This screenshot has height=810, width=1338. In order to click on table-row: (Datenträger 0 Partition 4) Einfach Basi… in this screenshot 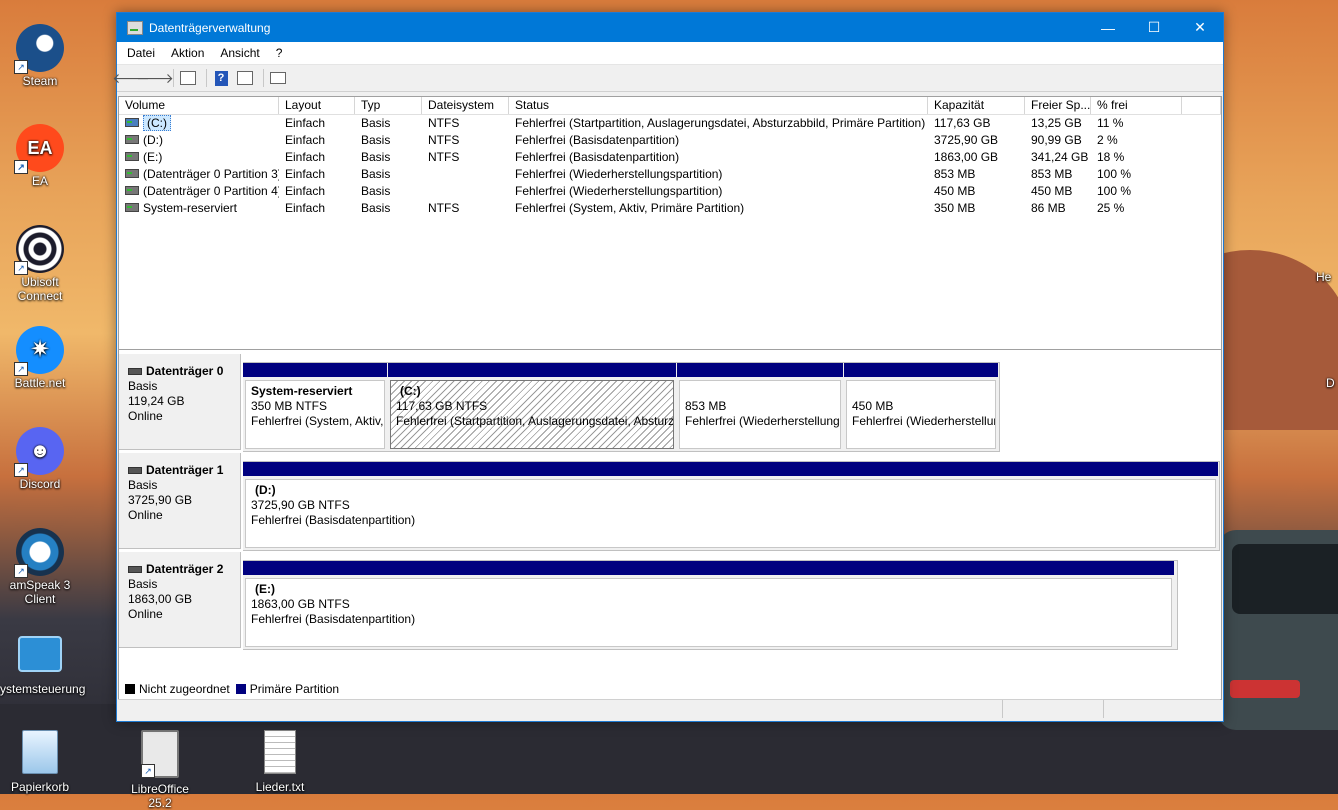, I will do `click(670, 191)`.